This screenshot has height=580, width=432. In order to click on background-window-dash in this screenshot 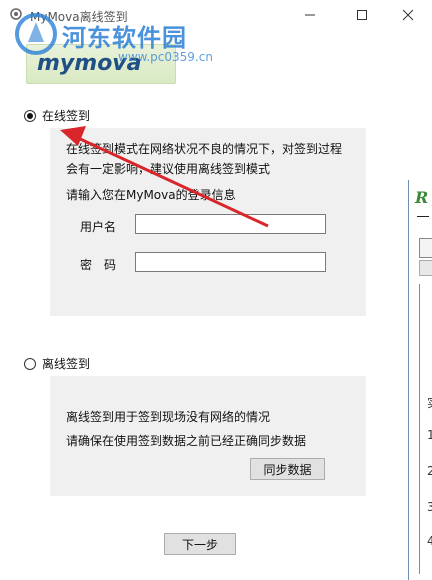, I will do `click(423, 216)`.